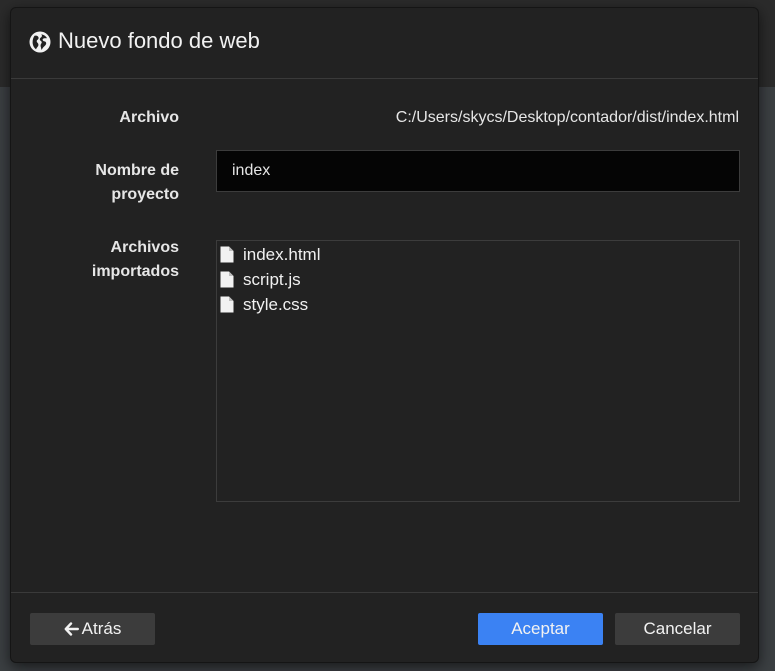 The image size is (775, 671). I want to click on cancel-button: Cancelar, so click(677, 629).